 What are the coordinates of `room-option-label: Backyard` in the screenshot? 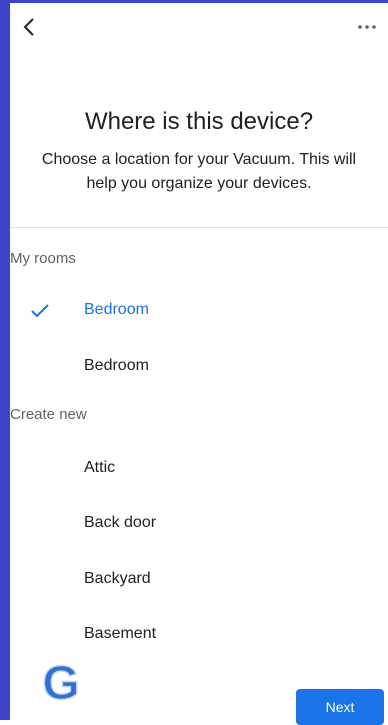 It's located at (117, 578).